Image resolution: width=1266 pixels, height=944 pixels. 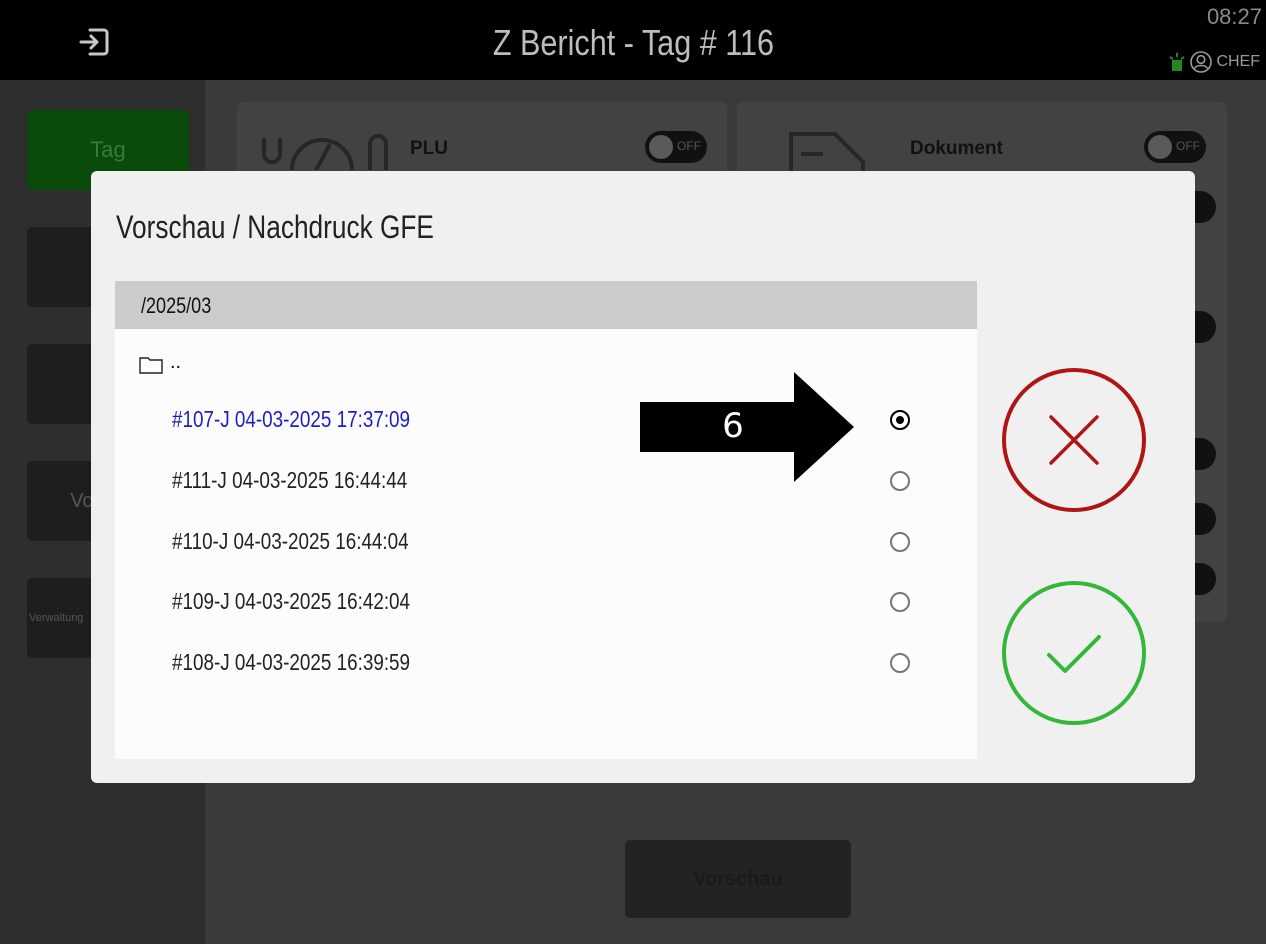 What do you see at coordinates (827, 152) in the screenshot?
I see `document-icon` at bounding box center [827, 152].